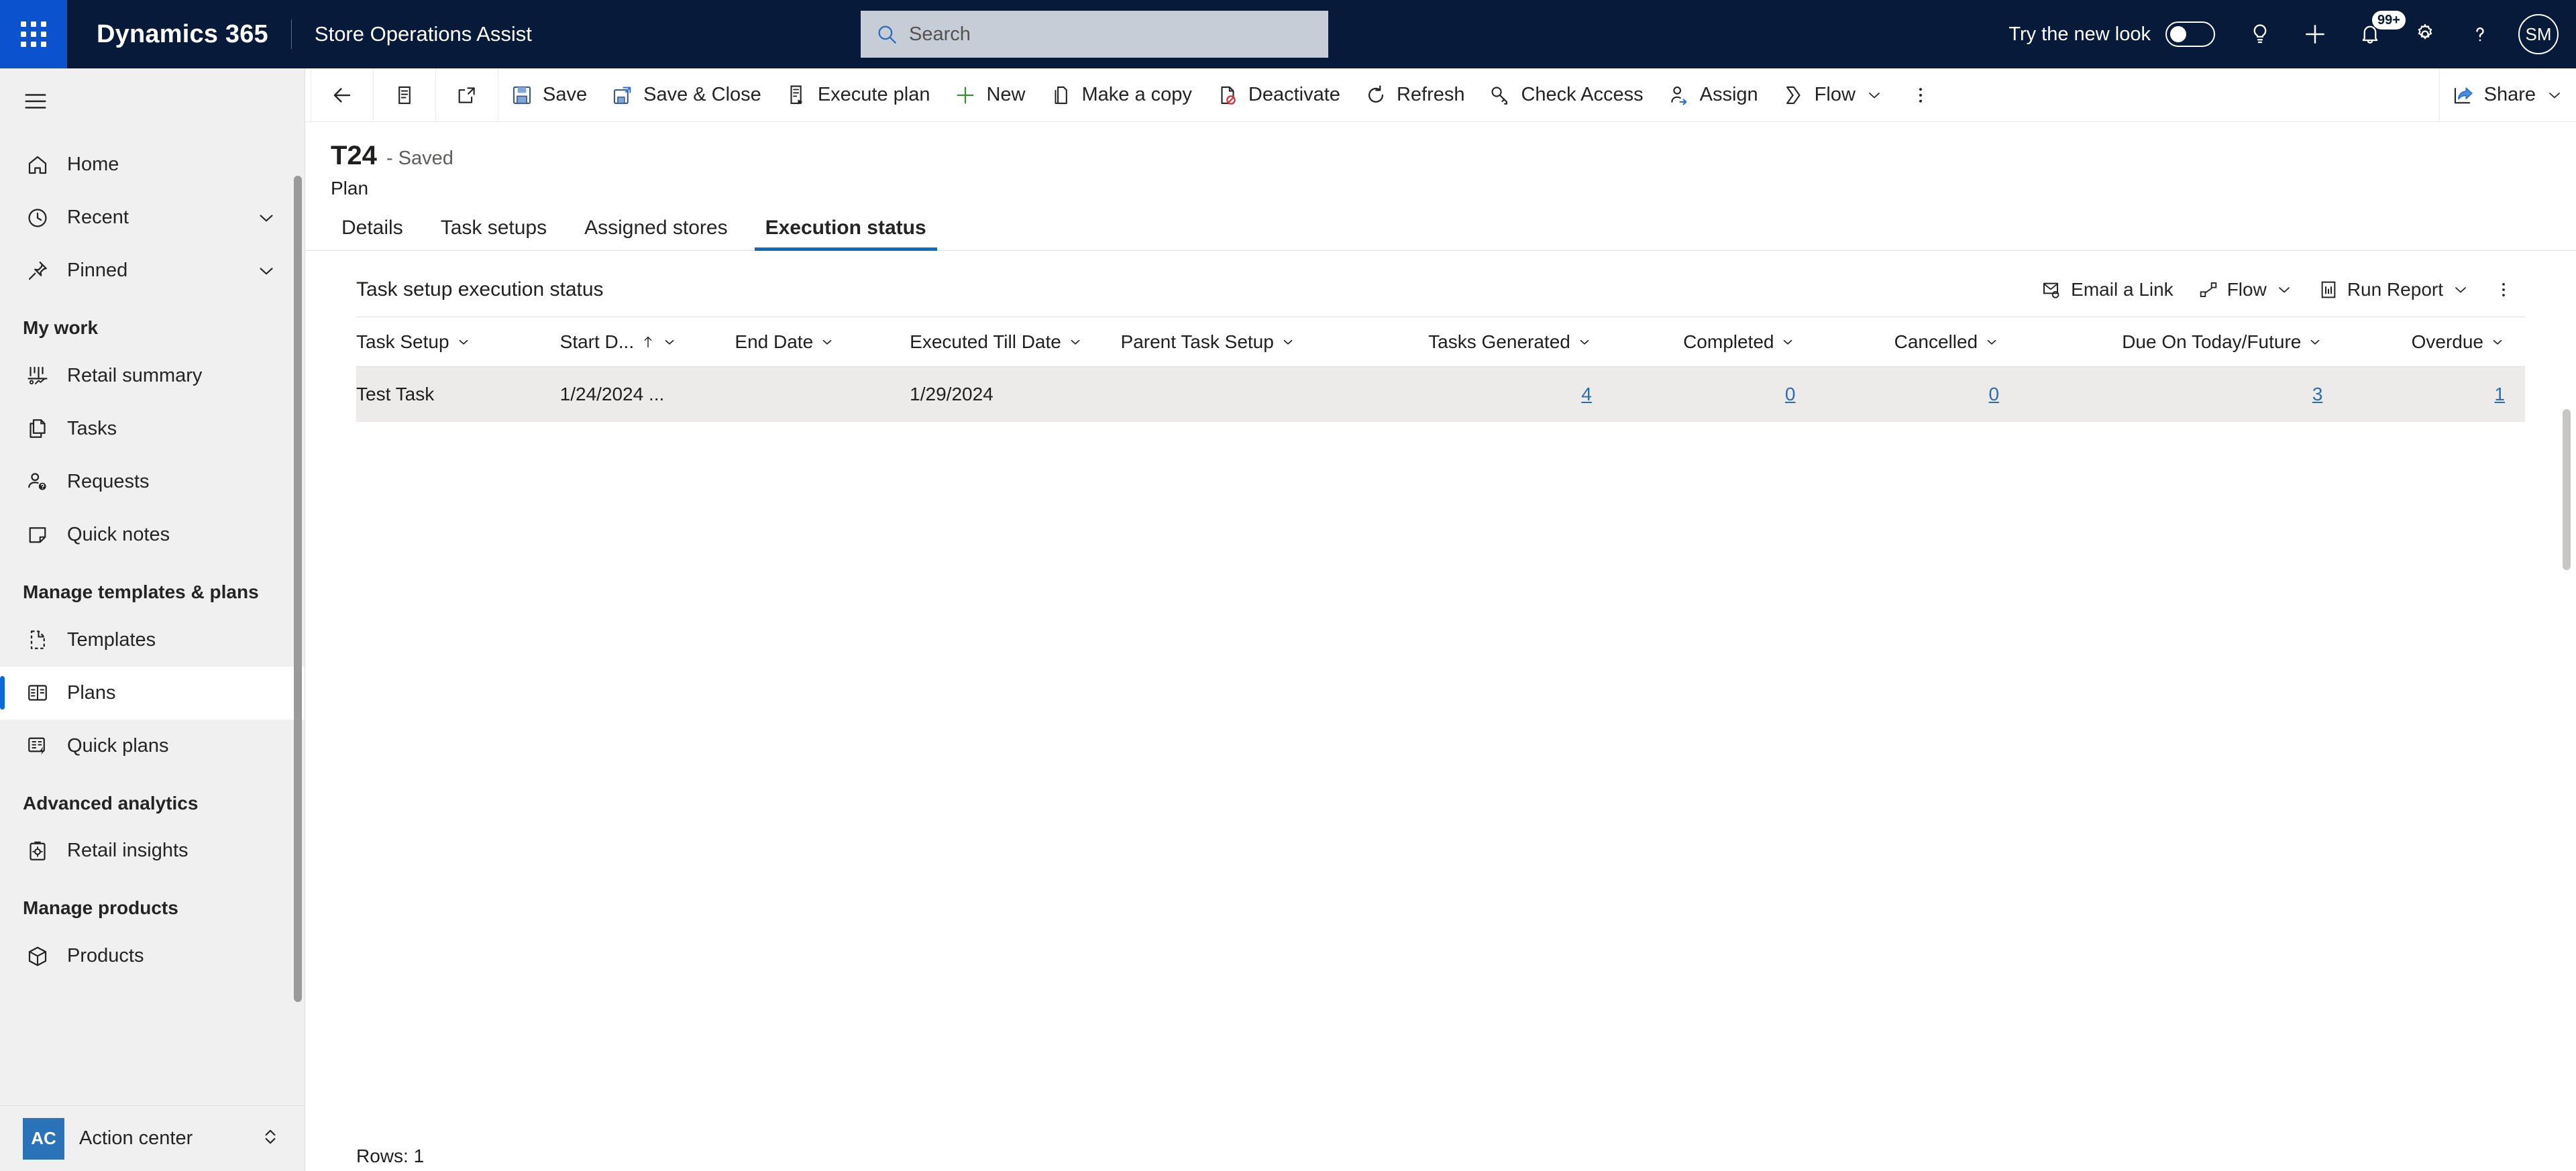  What do you see at coordinates (152, 534) in the screenshot?
I see `sidebar-item-quick-notes: Quick notes` at bounding box center [152, 534].